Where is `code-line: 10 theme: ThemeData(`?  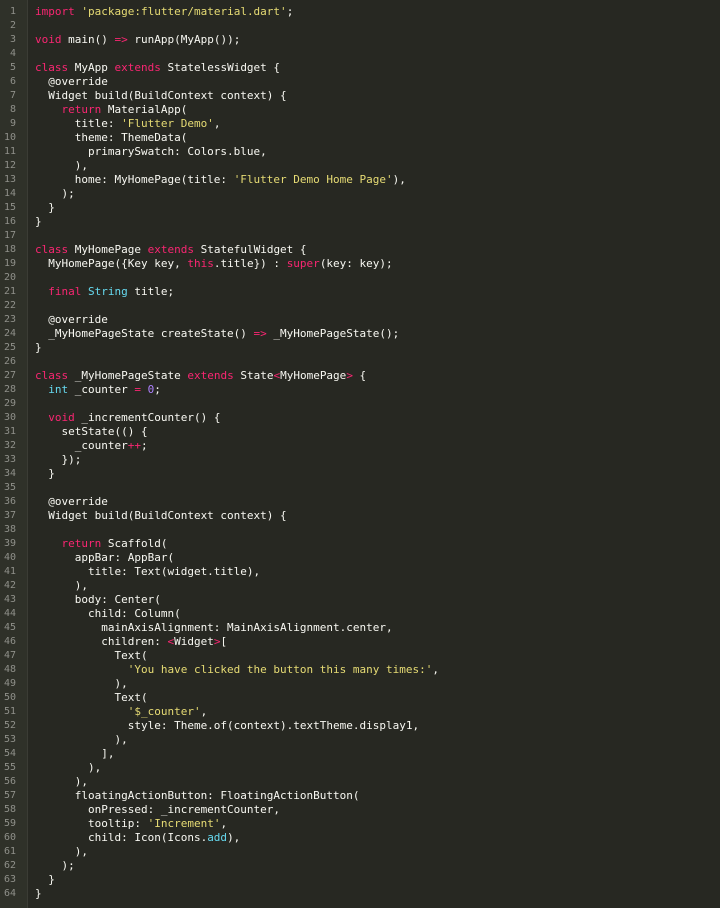
code-line: 10 theme: ThemeData( is located at coordinates (360, 138).